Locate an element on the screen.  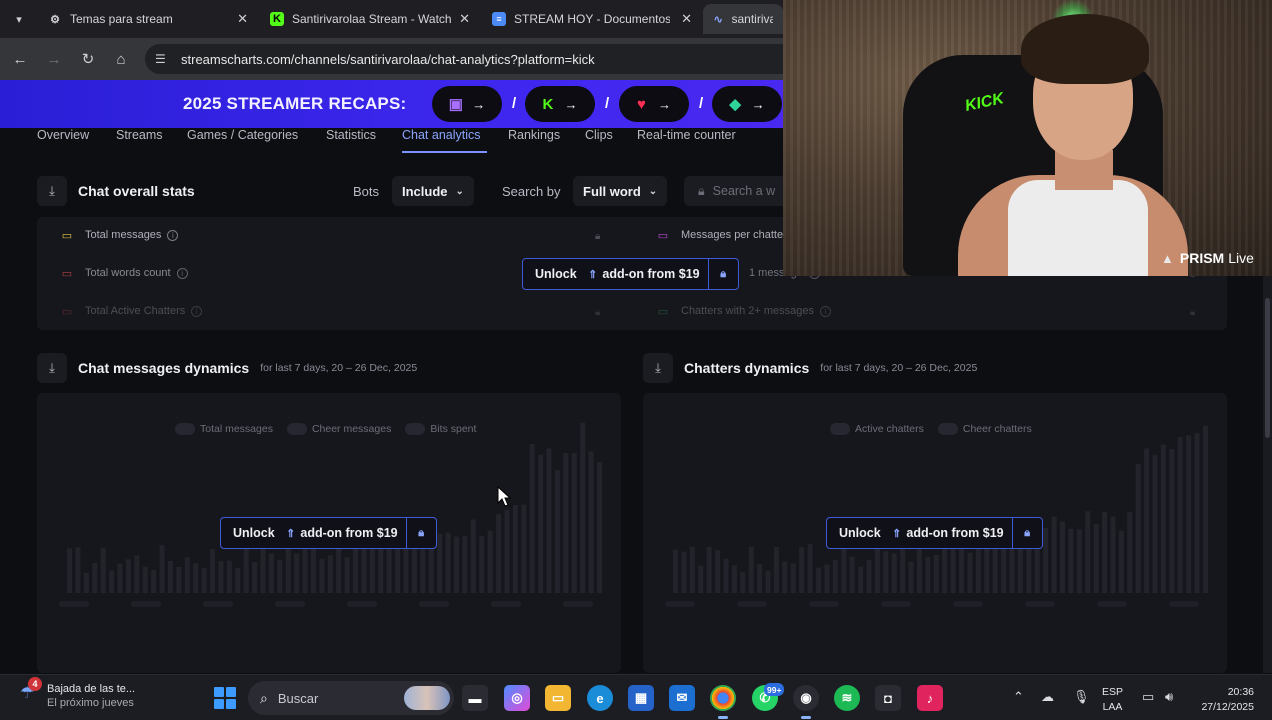
streamer-hair is located at coordinates (1085, 49).